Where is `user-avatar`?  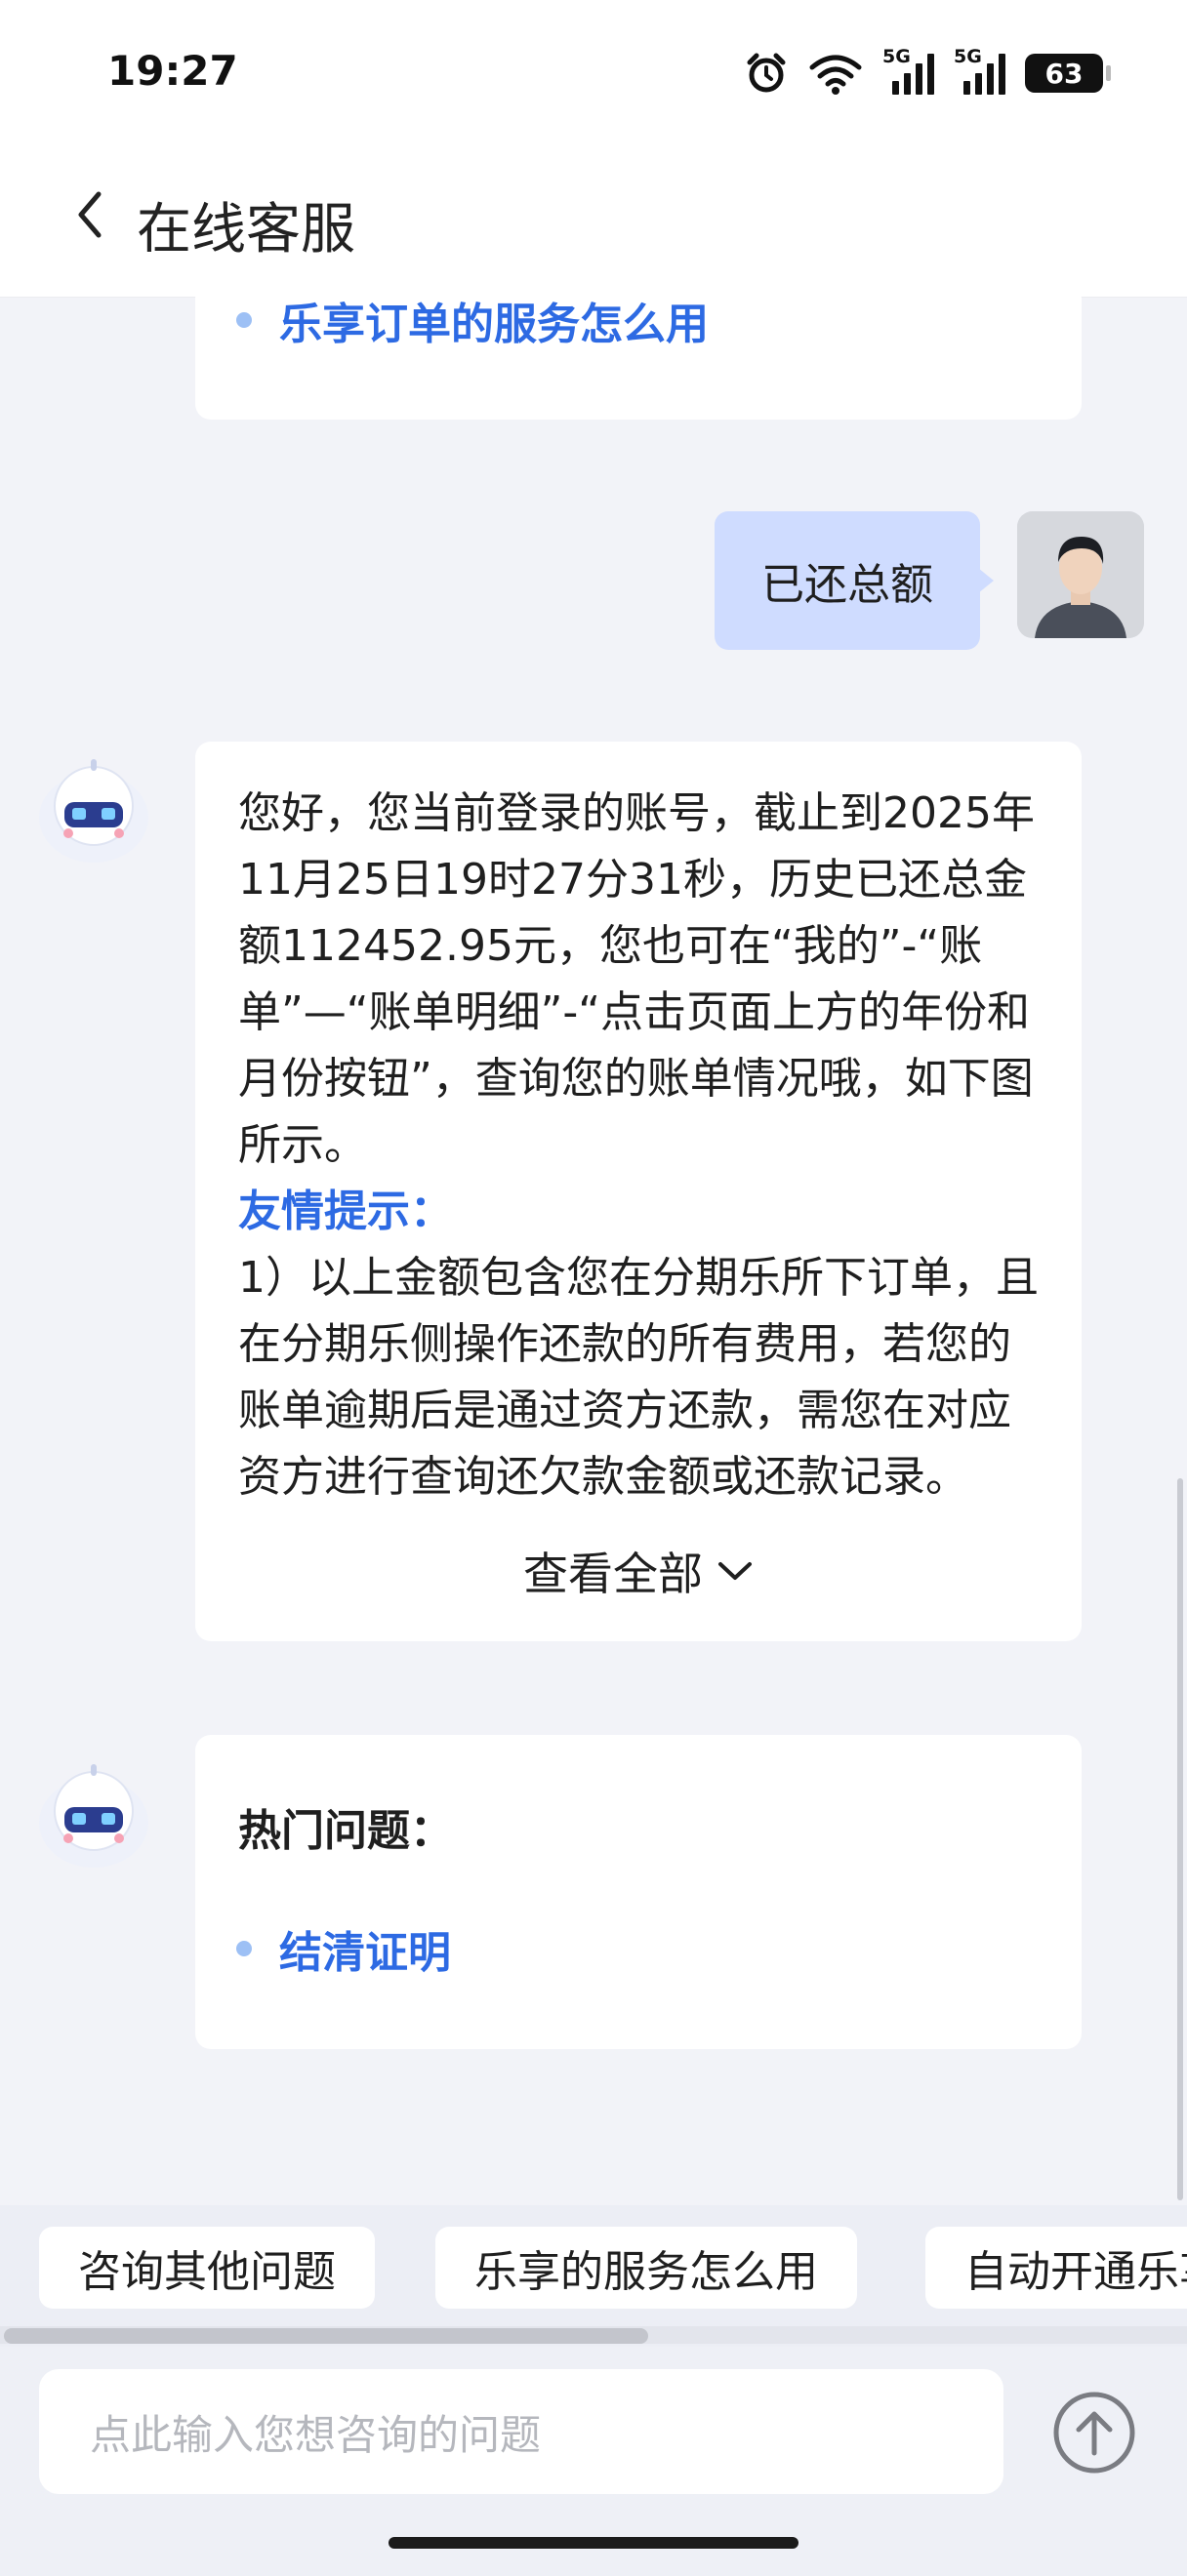 user-avatar is located at coordinates (1080, 574).